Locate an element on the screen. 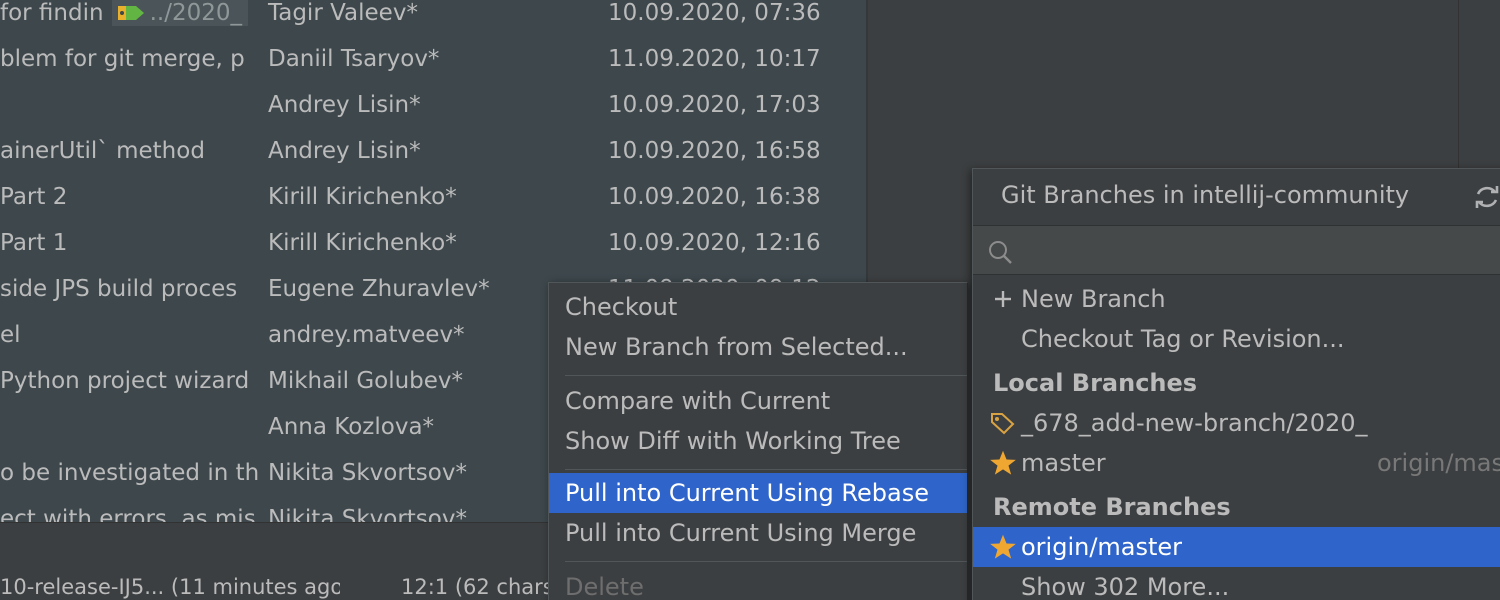 The width and height of the screenshot is (1500, 600). menu-item-pull-merge: Pull into Current Using Merge is located at coordinates (758, 533).